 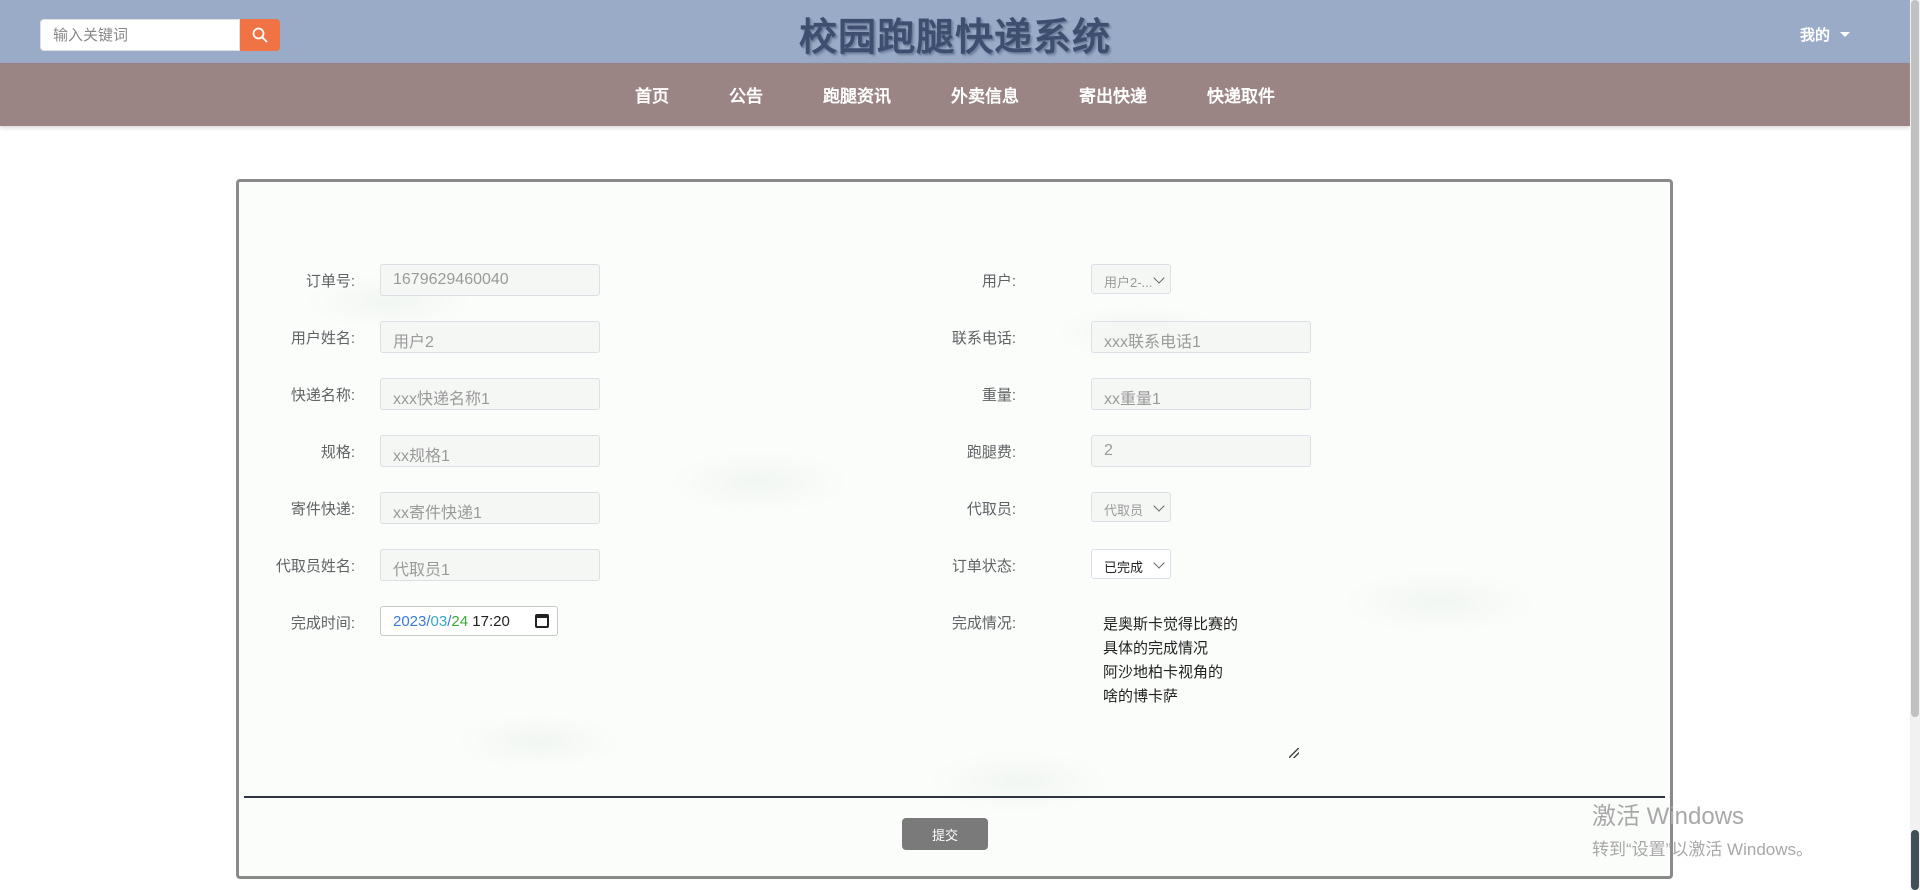 I want to click on site-title: 校园跑腿快递系统, so click(x=954, y=37).